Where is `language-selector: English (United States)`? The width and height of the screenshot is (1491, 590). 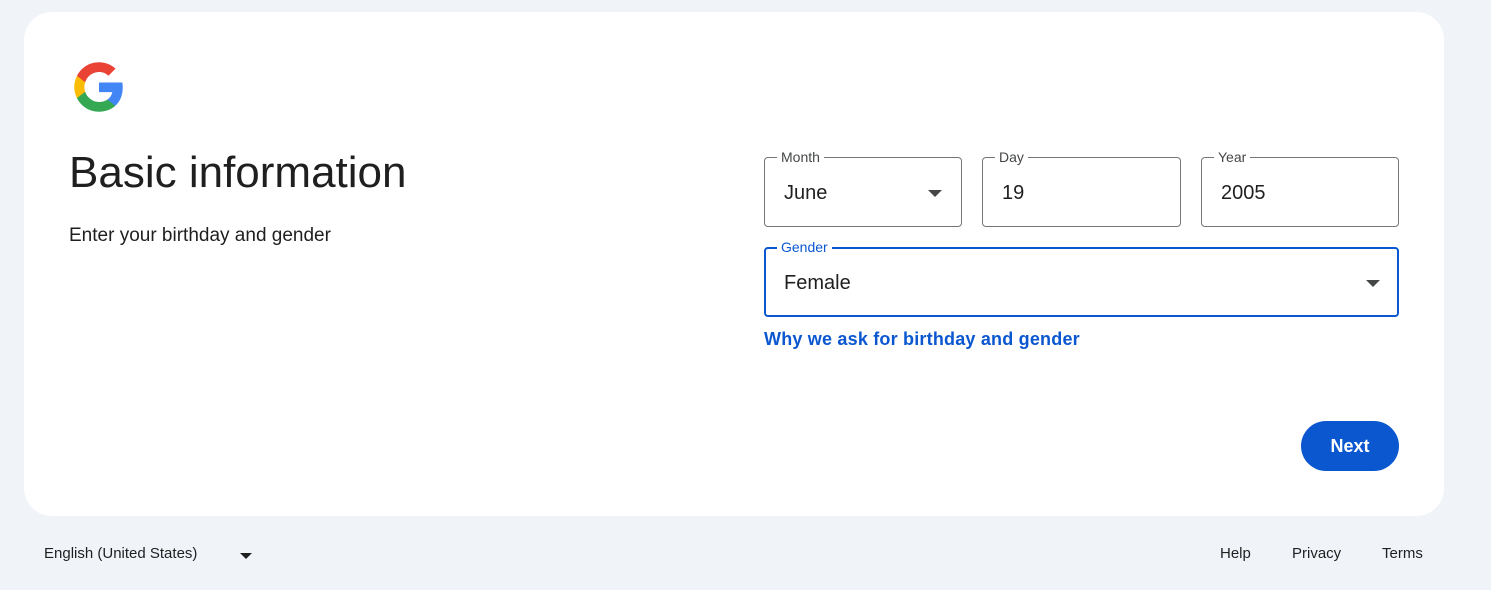
language-selector: English (United States) is located at coordinates (148, 553).